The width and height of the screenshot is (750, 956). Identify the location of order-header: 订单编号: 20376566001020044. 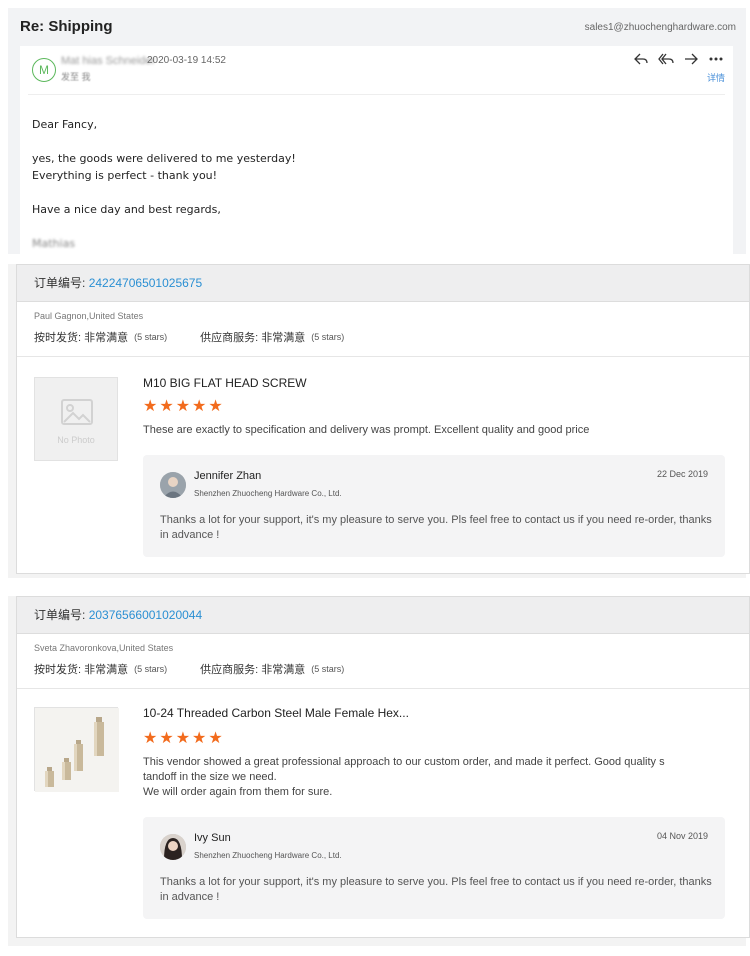
(383, 615).